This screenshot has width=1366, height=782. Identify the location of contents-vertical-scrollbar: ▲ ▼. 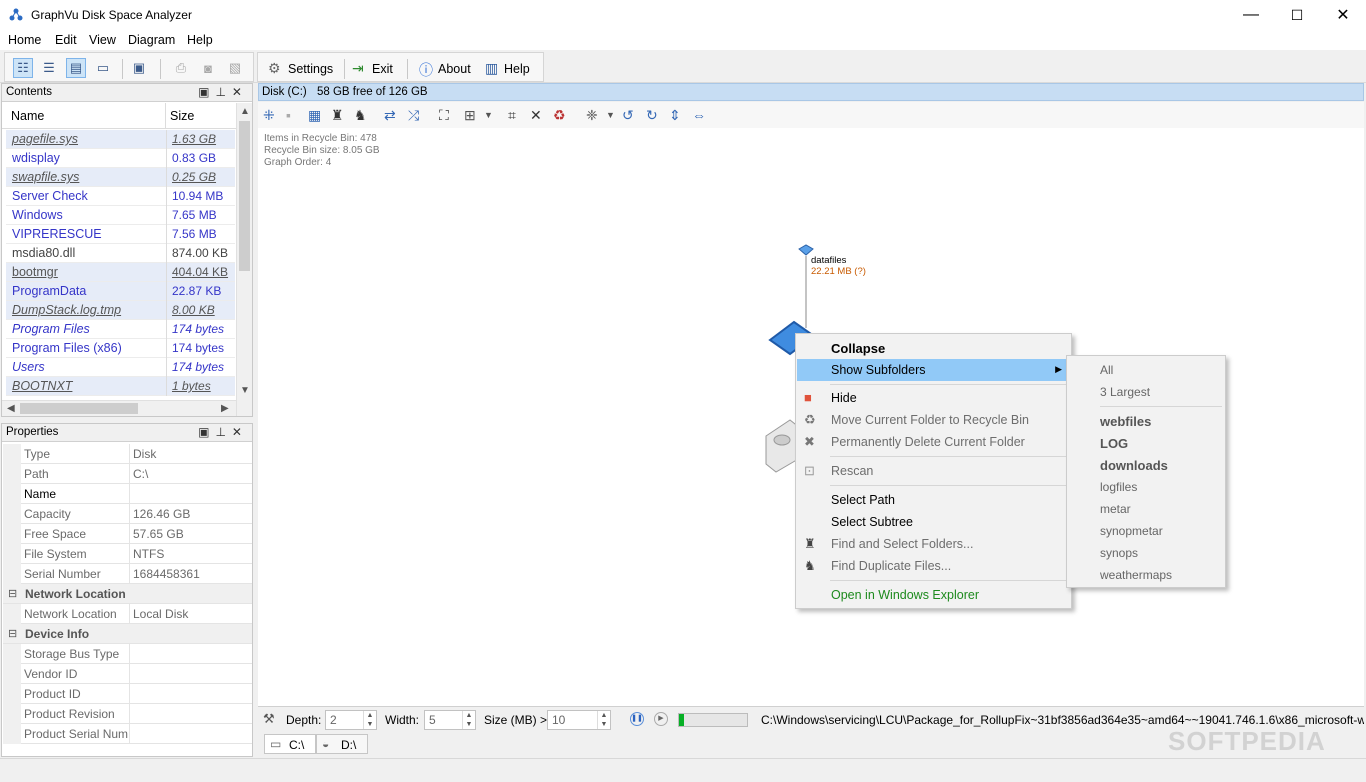
(244, 259).